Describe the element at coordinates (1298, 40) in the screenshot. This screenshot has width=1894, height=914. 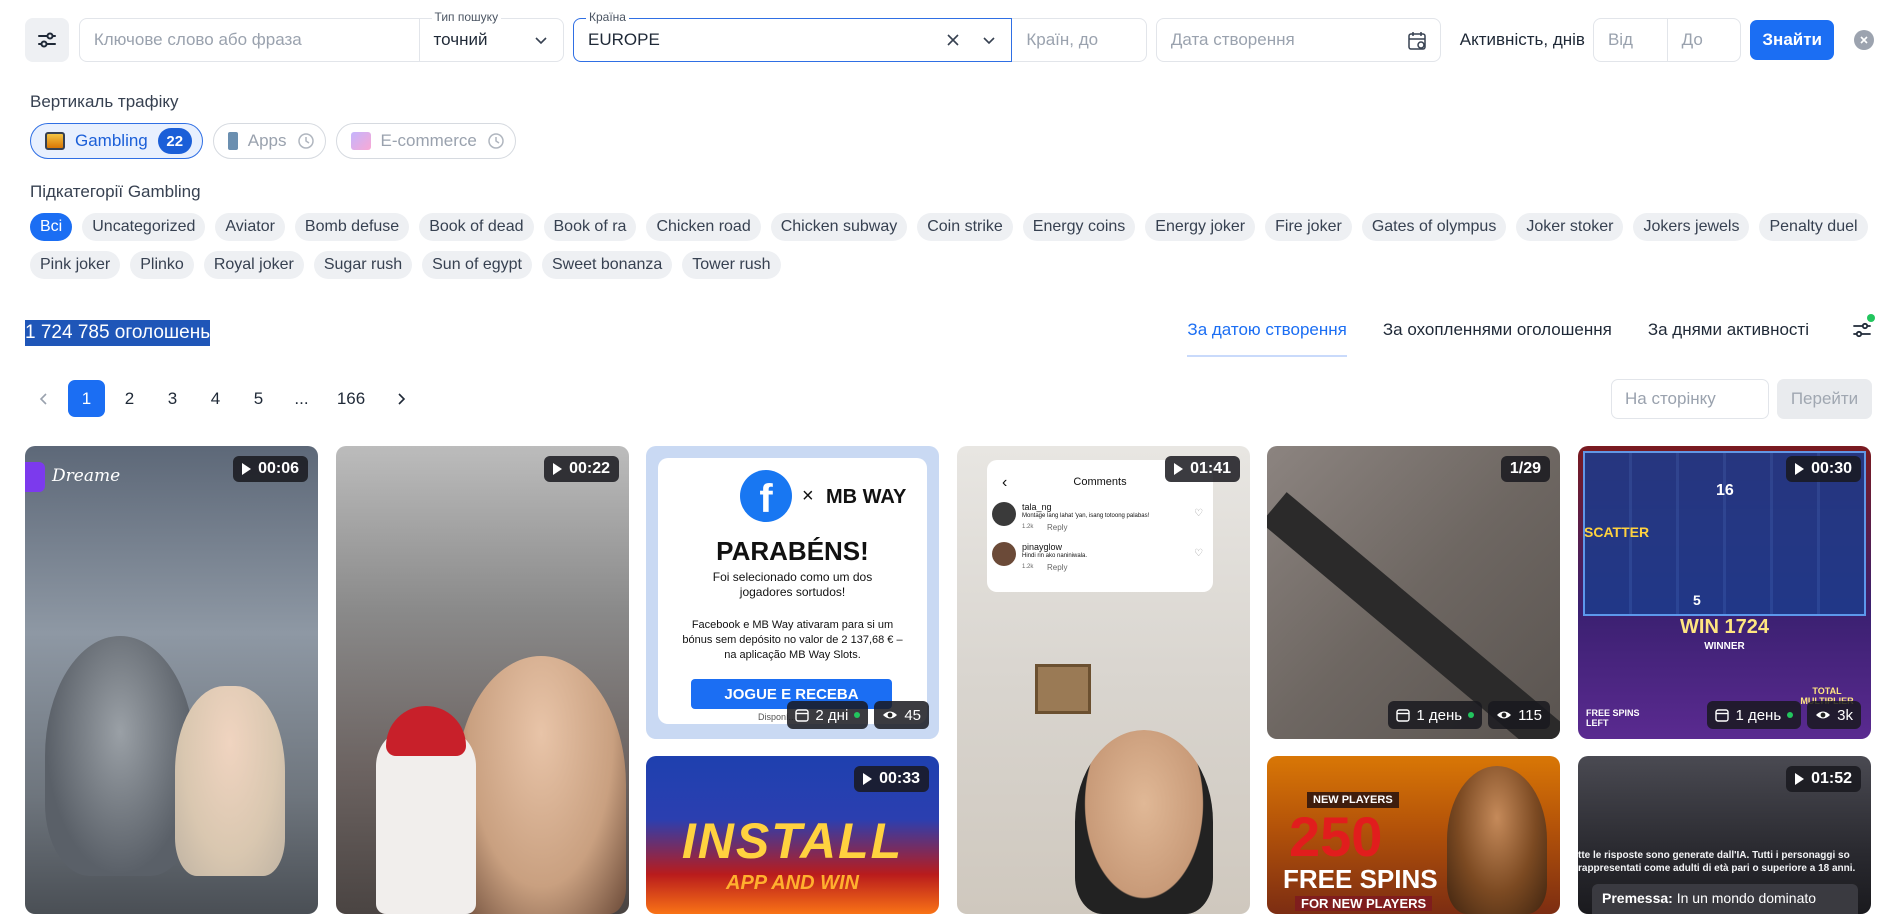
I see `creation-date-input: Дата створення` at that location.